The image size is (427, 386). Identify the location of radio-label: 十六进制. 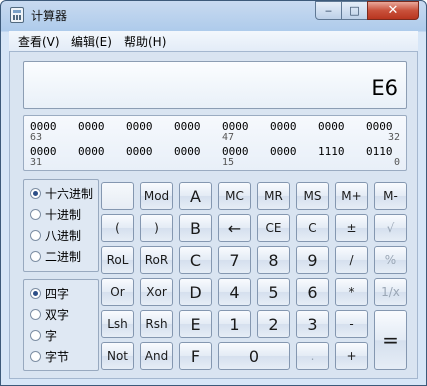
(69, 193).